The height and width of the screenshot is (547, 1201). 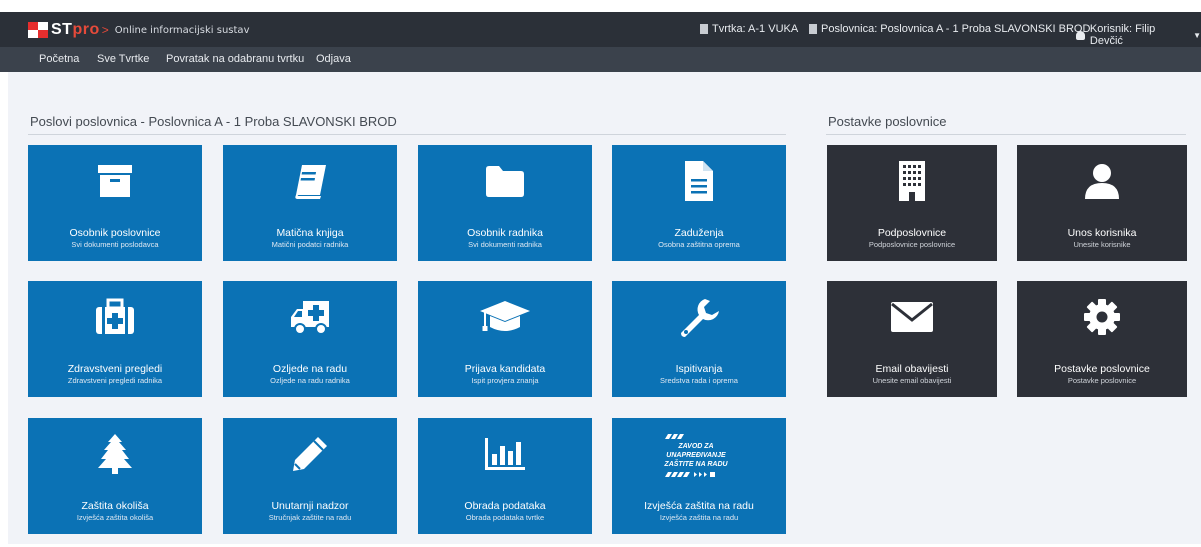 I want to click on zzunzr-logo-icon: ZAVOD ZA UNAPREĐIVANJE ZAŠTITE NA RADU, so click(x=699, y=454).